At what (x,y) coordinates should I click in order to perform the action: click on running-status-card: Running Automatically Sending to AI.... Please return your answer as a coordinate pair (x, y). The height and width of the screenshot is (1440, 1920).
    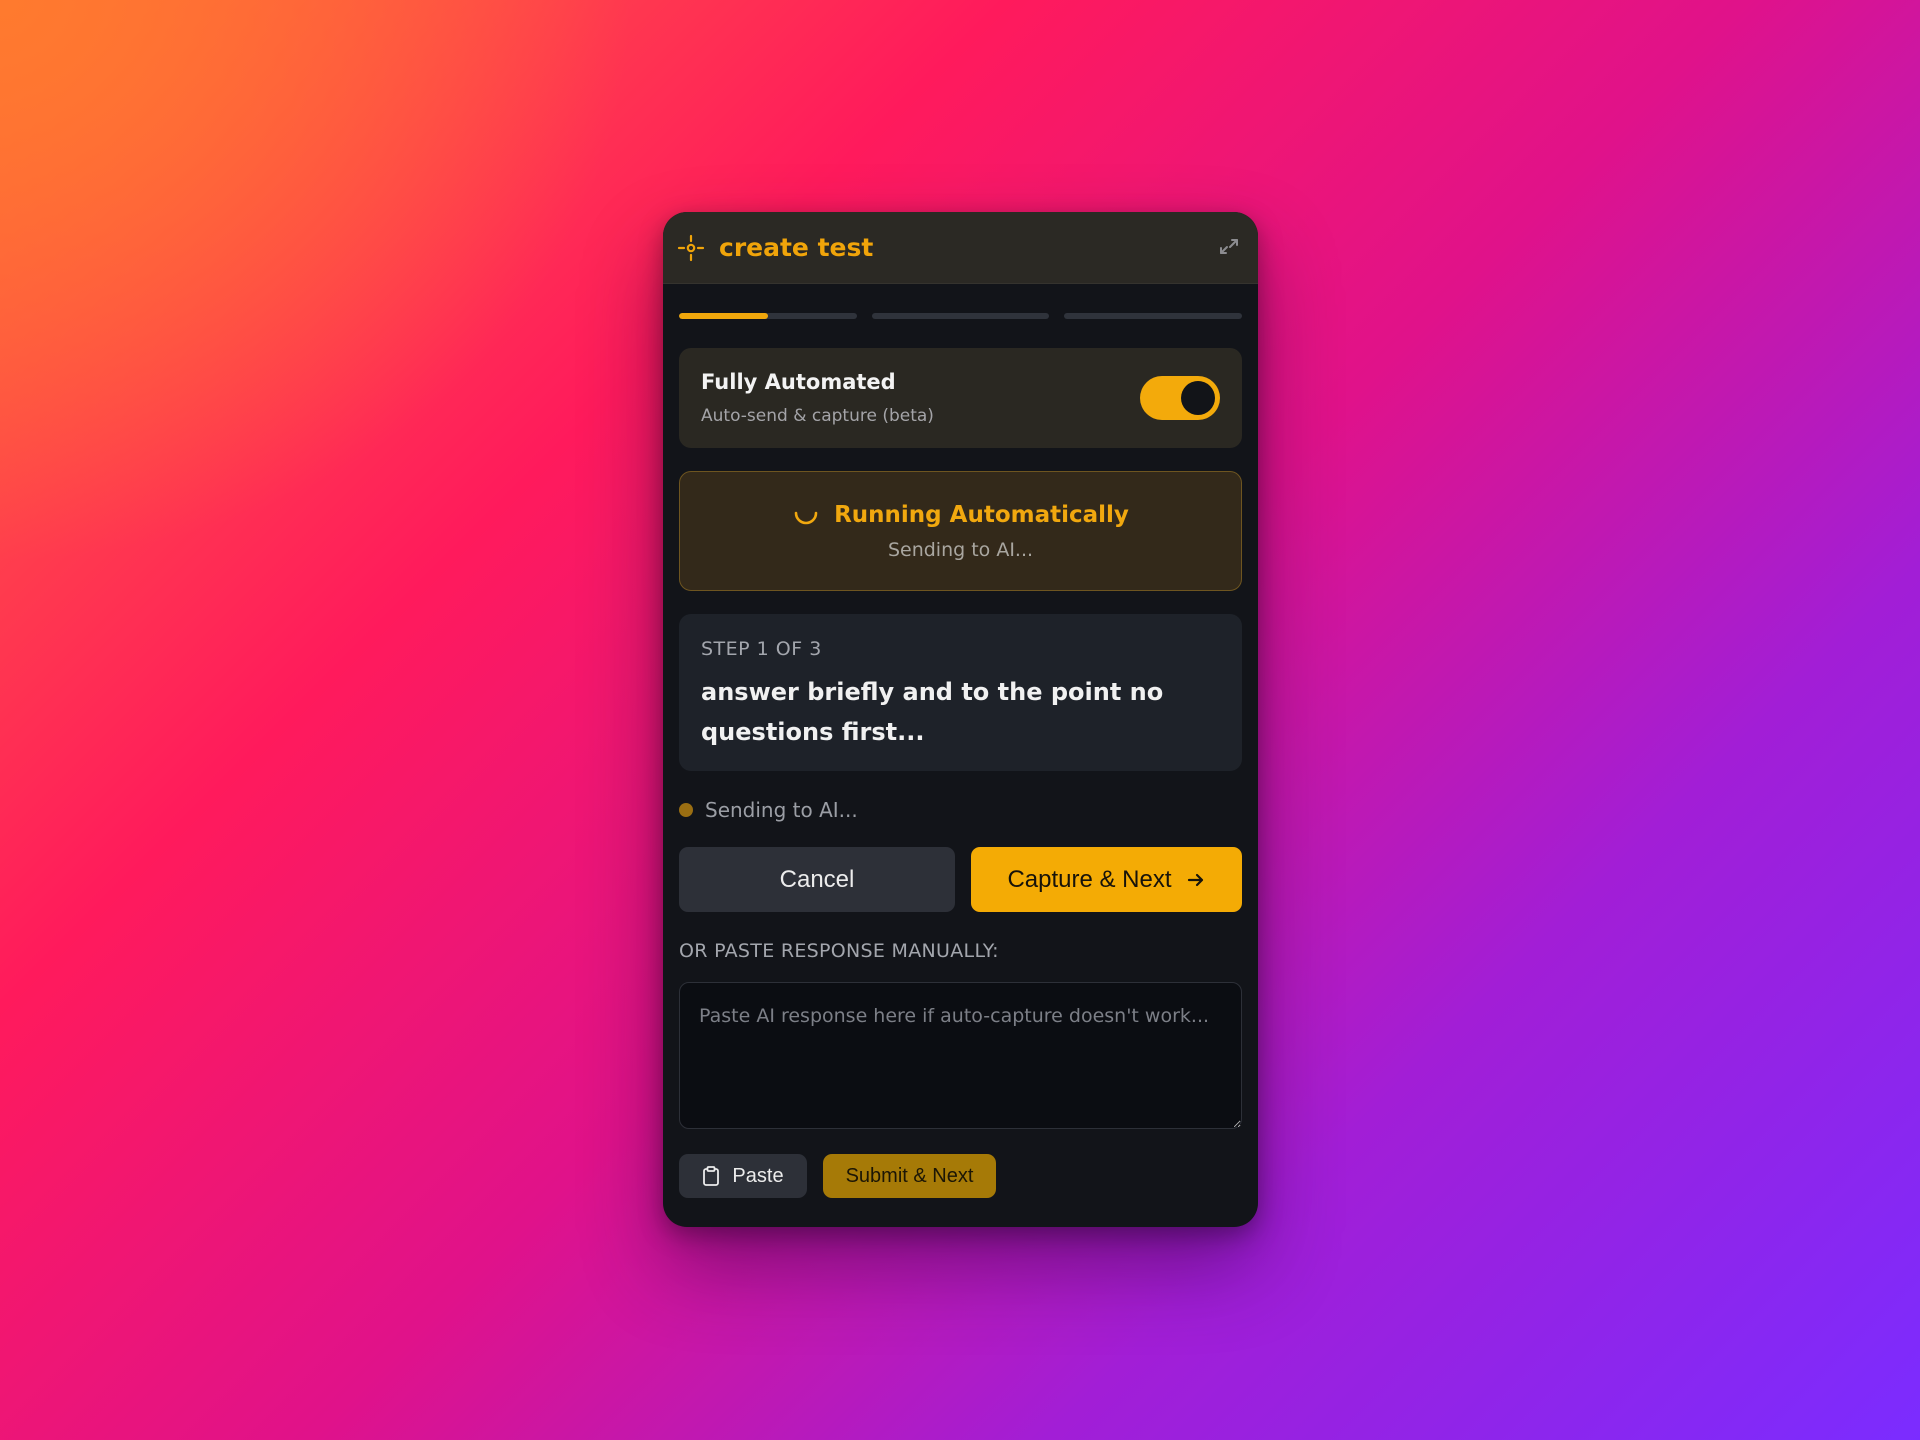
    Looking at the image, I should click on (960, 531).